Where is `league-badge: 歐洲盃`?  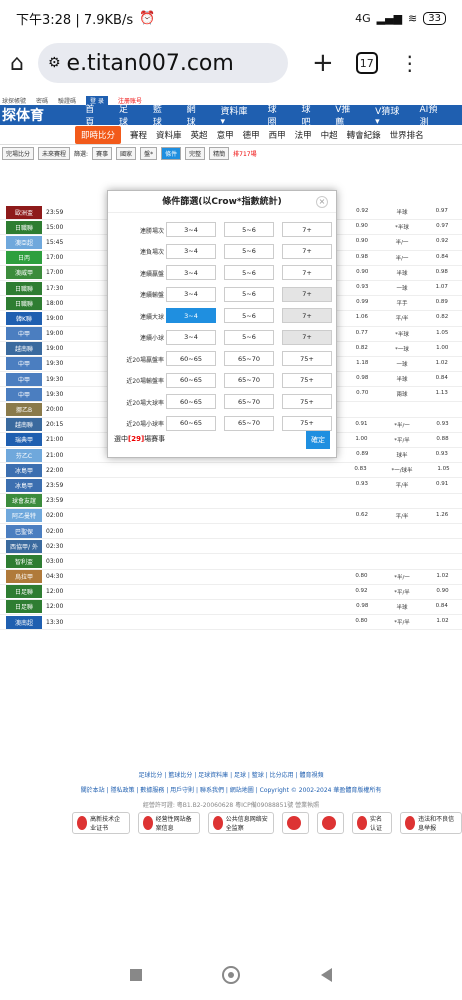
league-badge: 歐洲盃 is located at coordinates (24, 212).